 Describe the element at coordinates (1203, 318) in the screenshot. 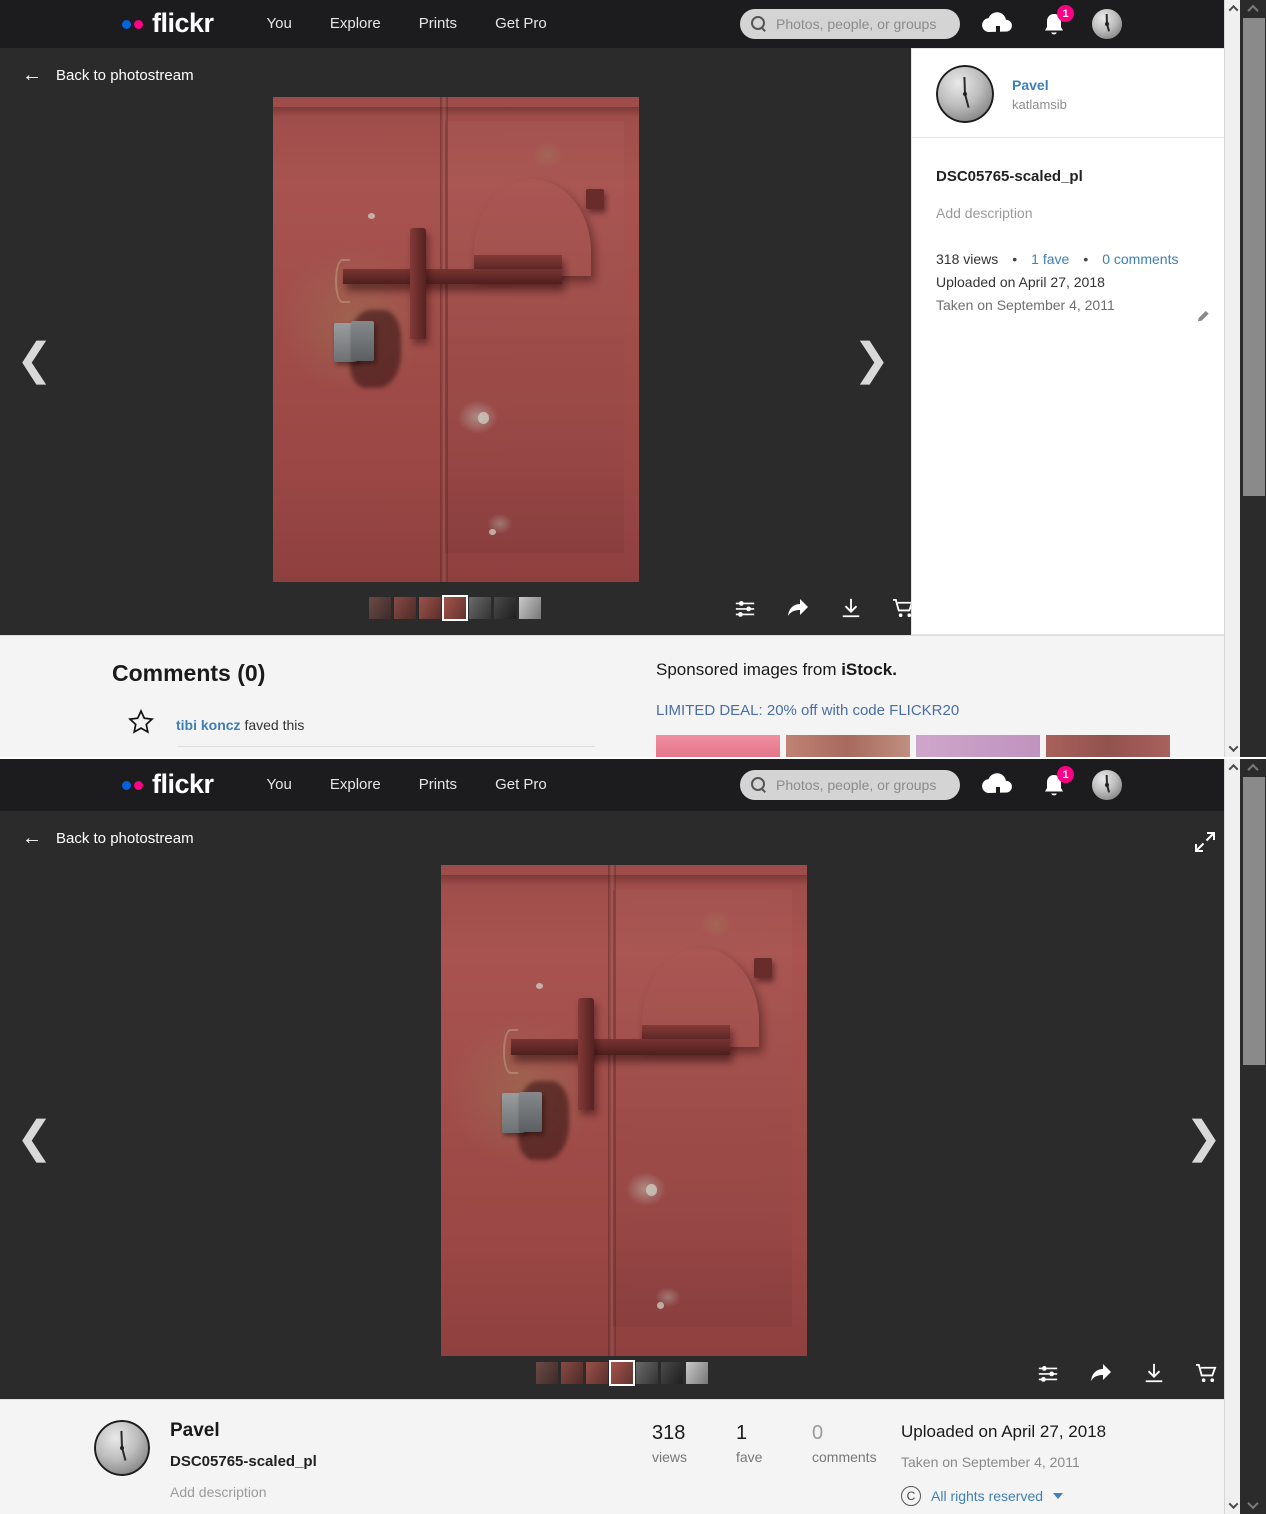

I see `pencil-icon` at that location.